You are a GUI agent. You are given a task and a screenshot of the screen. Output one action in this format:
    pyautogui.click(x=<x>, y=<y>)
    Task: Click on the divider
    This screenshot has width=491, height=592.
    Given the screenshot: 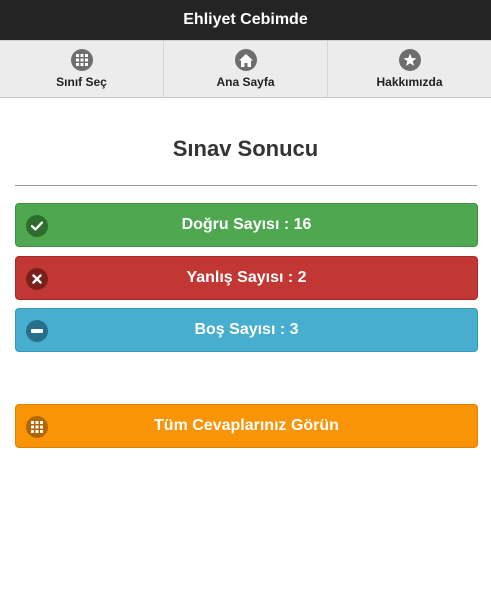 What is the action you would take?
    pyautogui.click(x=246, y=185)
    